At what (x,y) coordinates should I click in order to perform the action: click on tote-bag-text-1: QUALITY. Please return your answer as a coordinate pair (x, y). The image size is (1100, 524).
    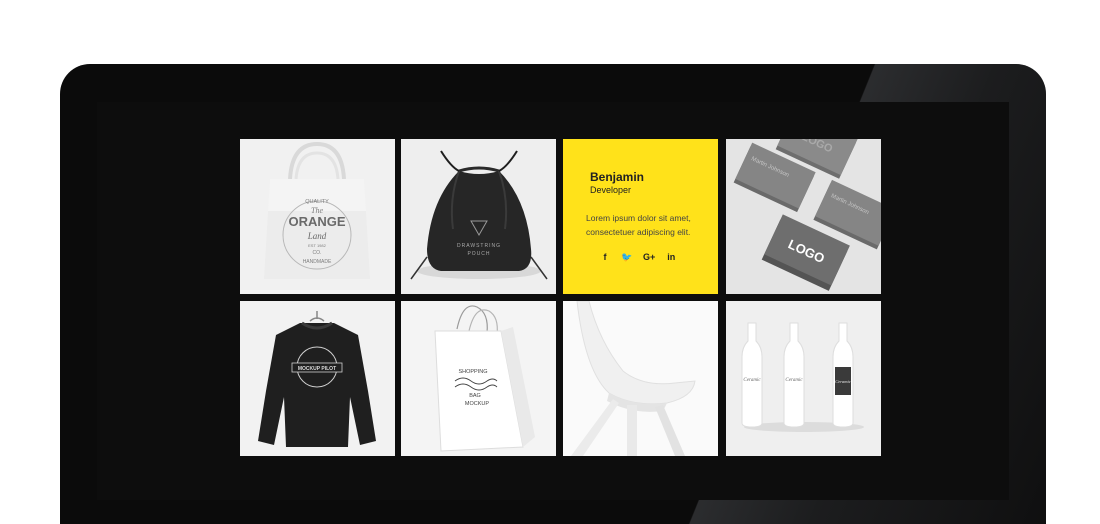
    Looking at the image, I should click on (317, 202).